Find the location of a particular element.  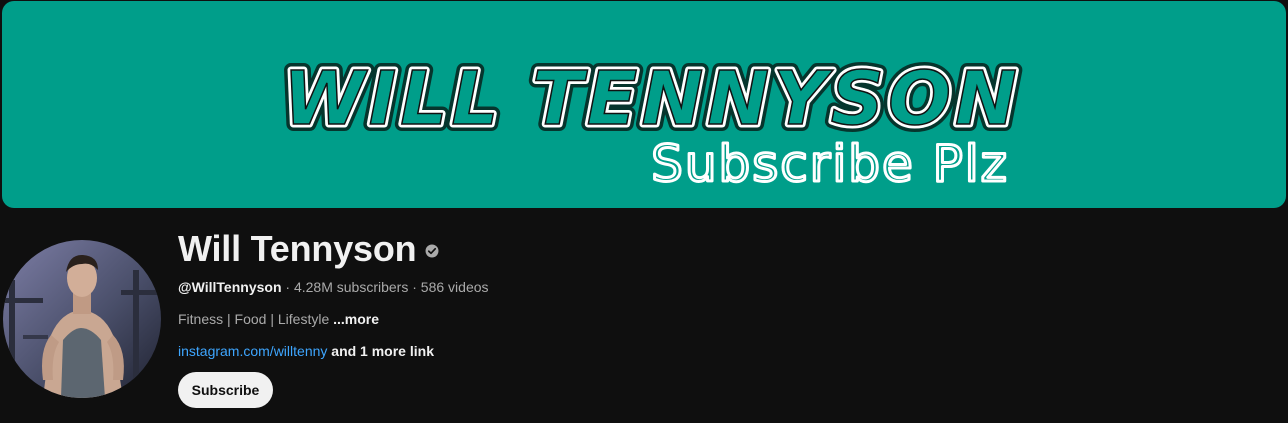

channel-avatar is located at coordinates (82, 319).